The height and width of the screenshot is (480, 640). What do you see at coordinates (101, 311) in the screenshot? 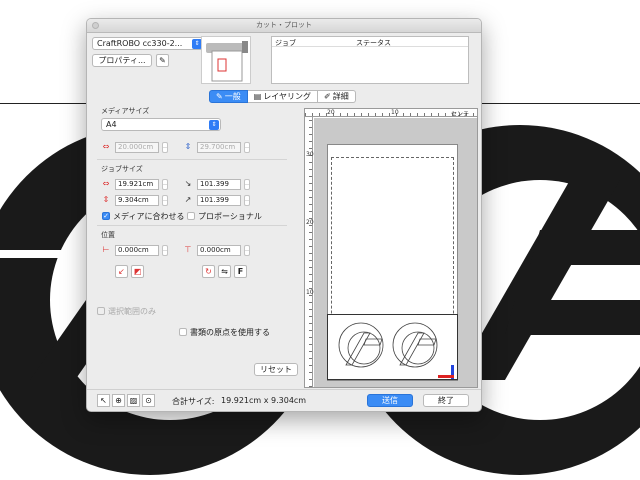
I see `selection-only-checkbox` at bounding box center [101, 311].